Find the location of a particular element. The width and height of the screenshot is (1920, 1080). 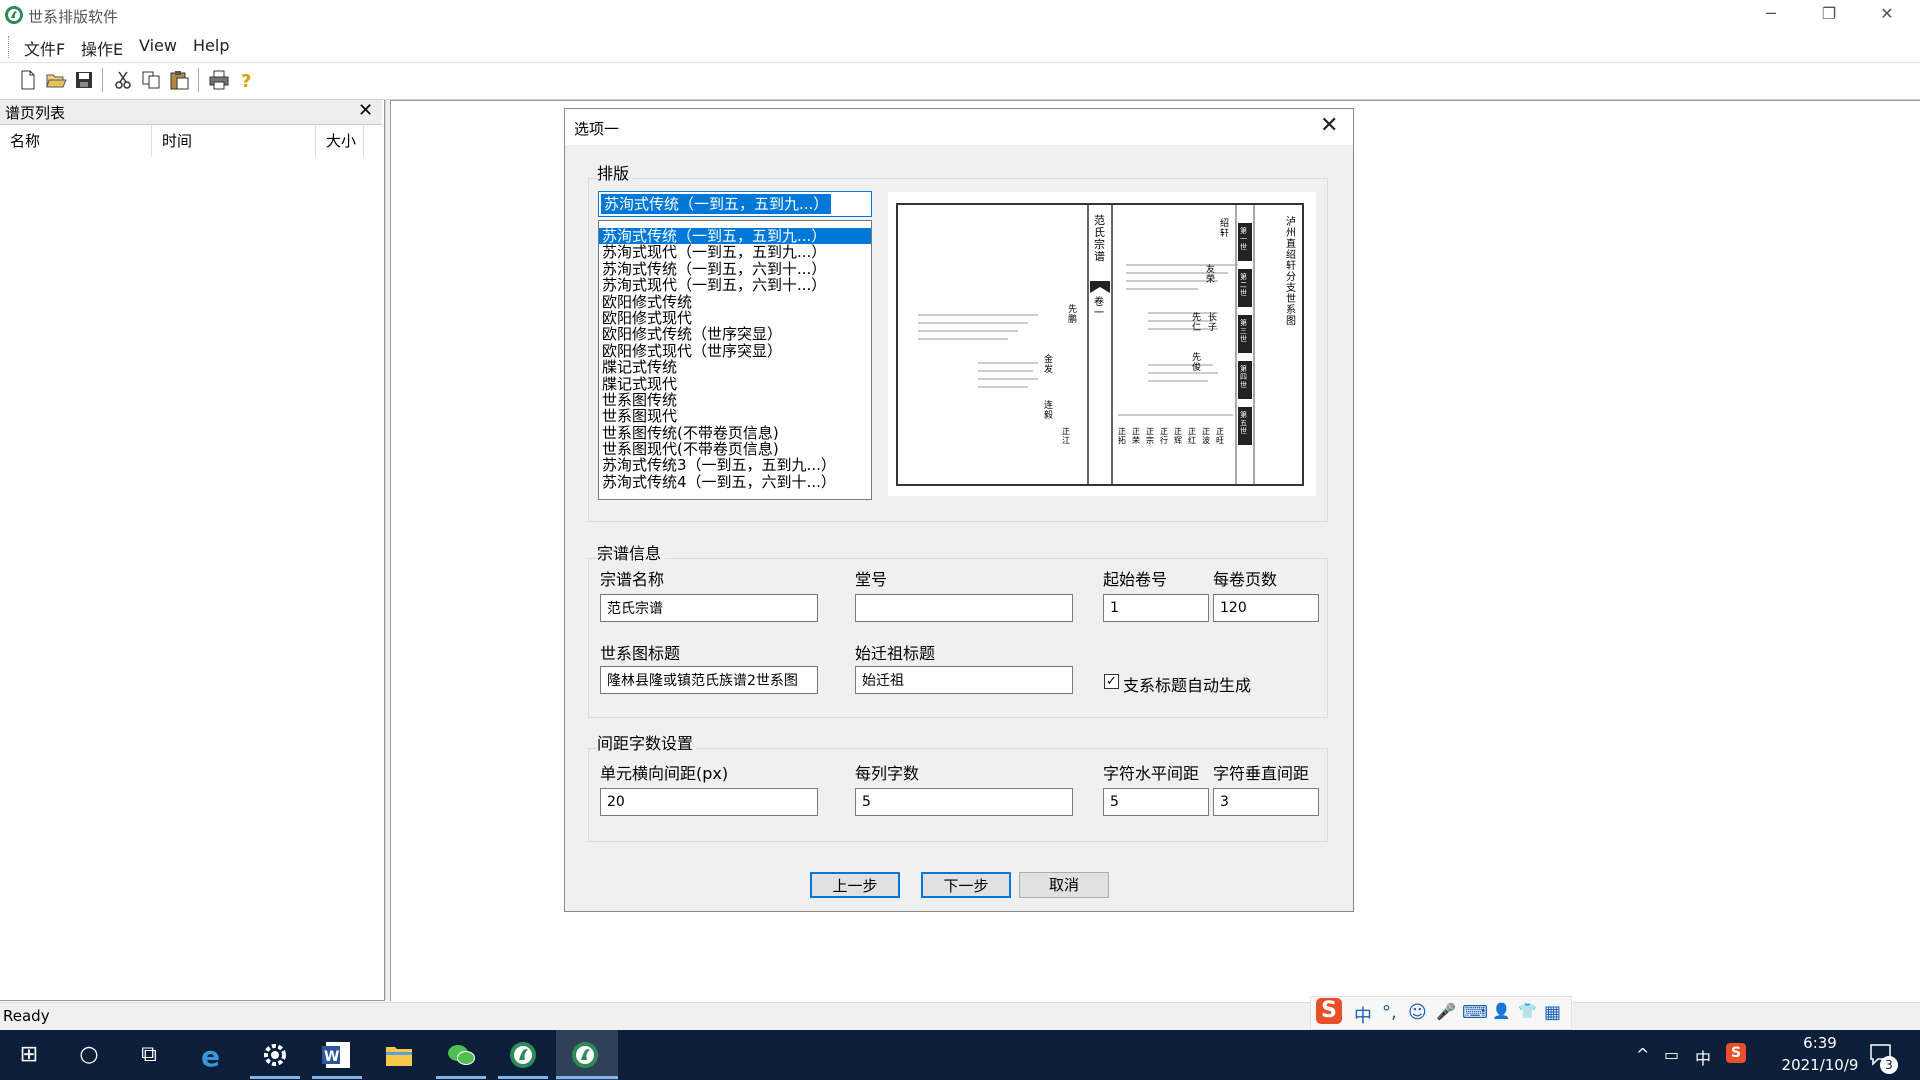

ime-tools-icon: ▦ is located at coordinates (1552, 1012).